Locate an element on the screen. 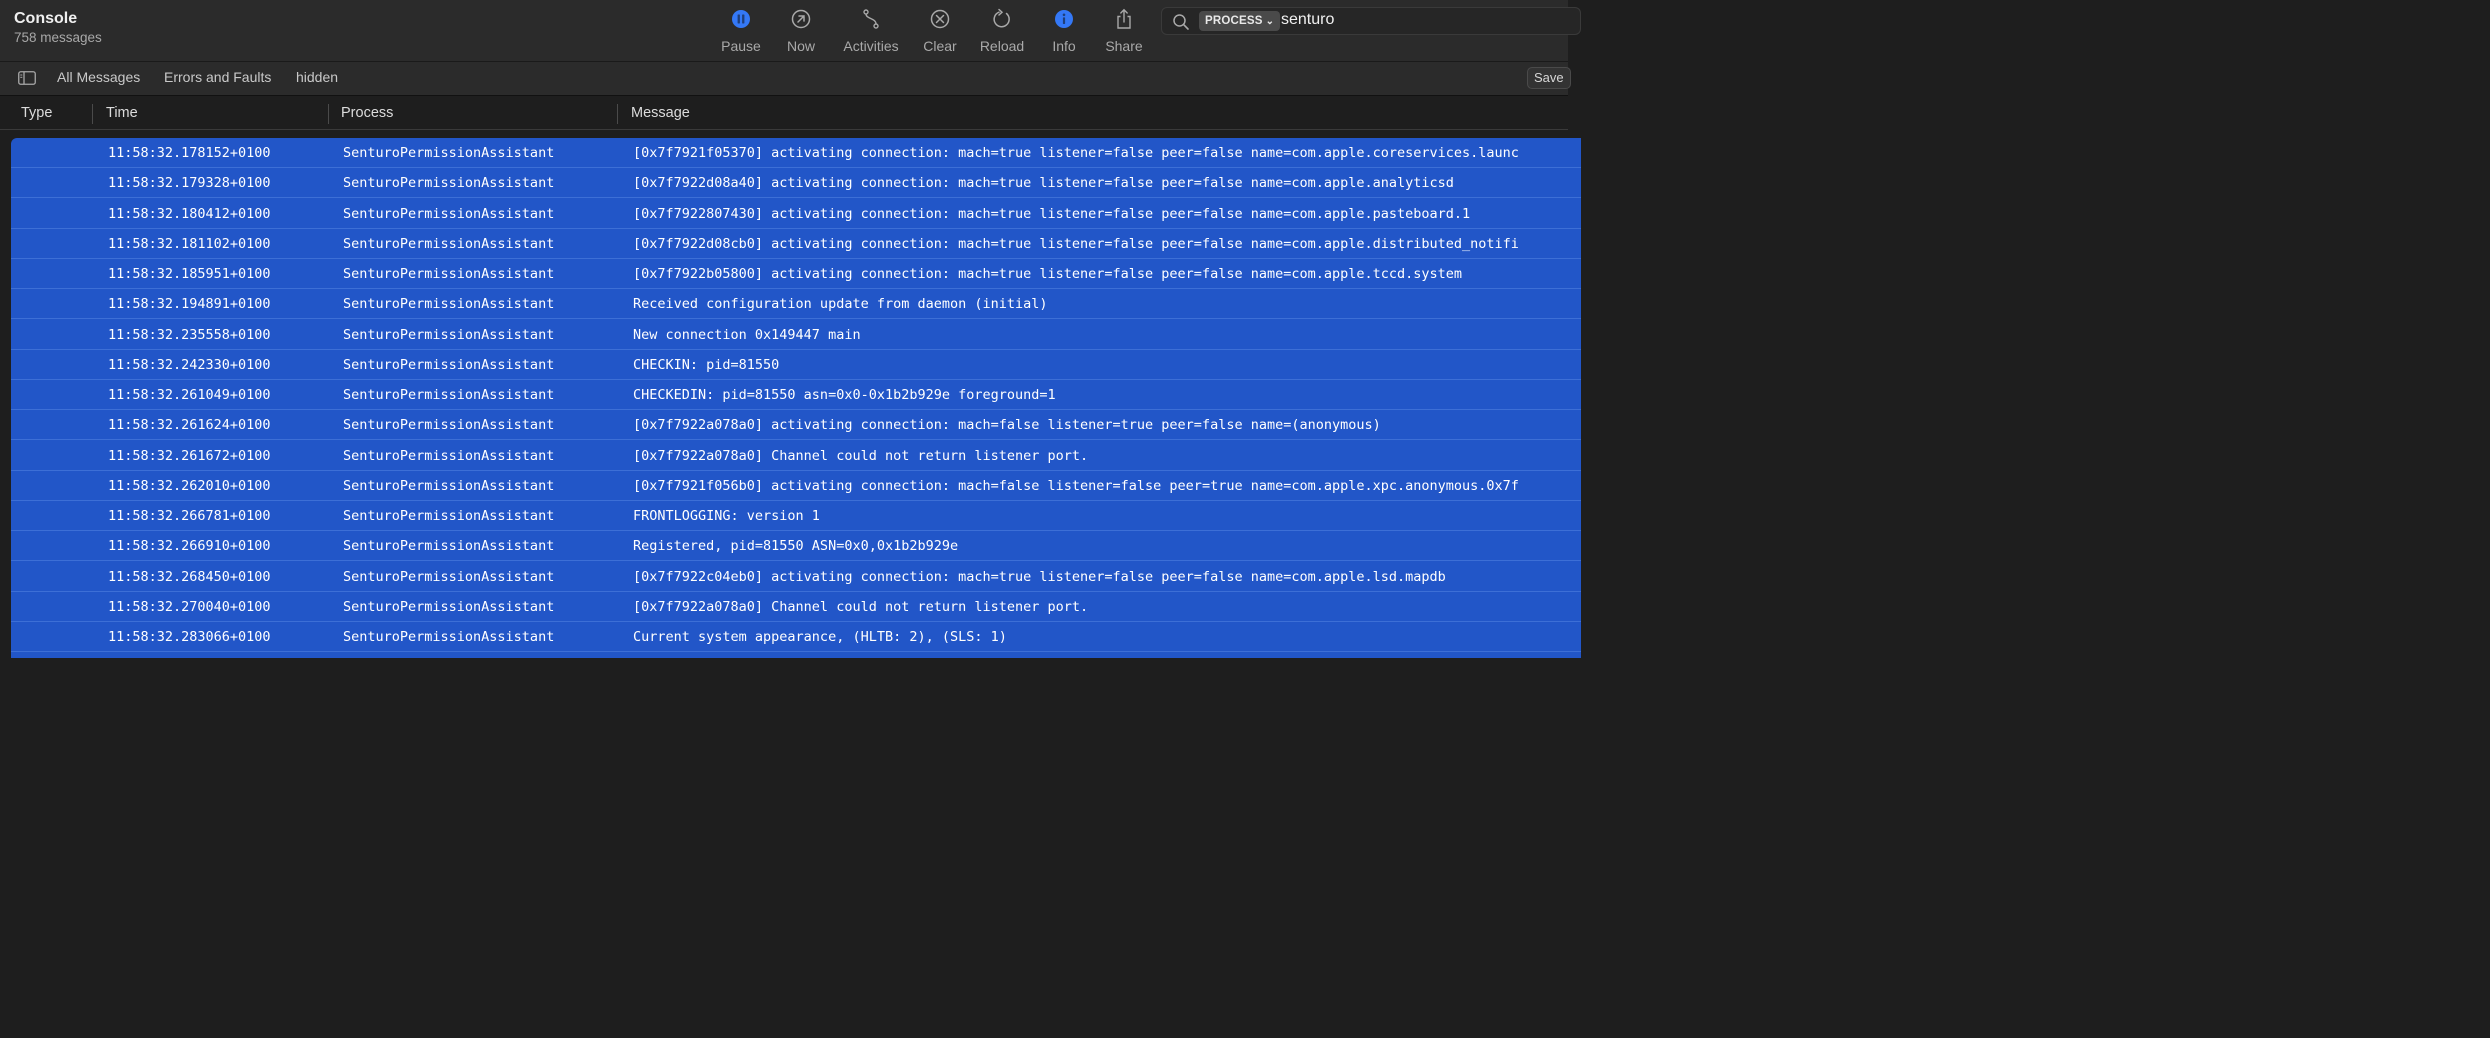 Image resolution: width=2490 pixels, height=1038 pixels. chevron-down-icon: ⌄ is located at coordinates (1270, 21).